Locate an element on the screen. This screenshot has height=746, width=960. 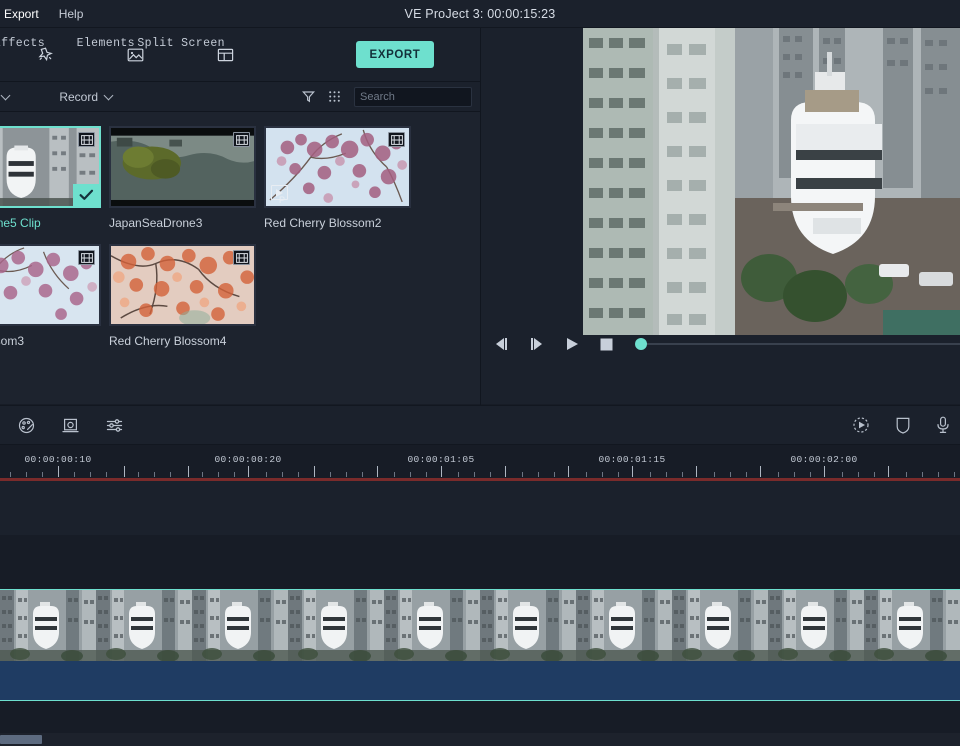
preview-play-badge-icon: P is located at coordinates (279, 195).